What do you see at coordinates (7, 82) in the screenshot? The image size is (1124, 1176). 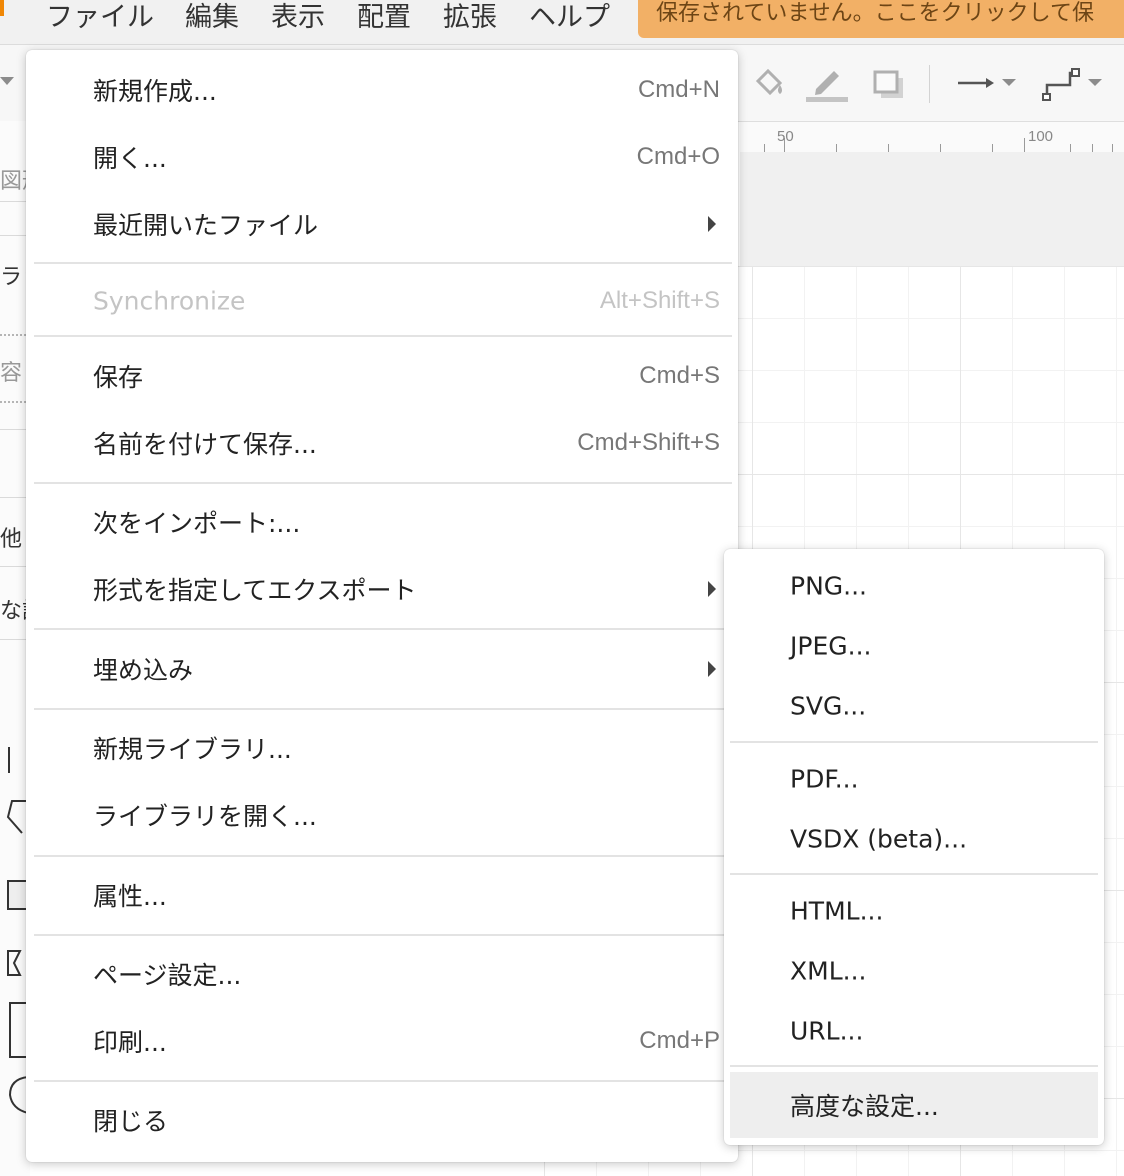 I see `chevron-down-icon` at bounding box center [7, 82].